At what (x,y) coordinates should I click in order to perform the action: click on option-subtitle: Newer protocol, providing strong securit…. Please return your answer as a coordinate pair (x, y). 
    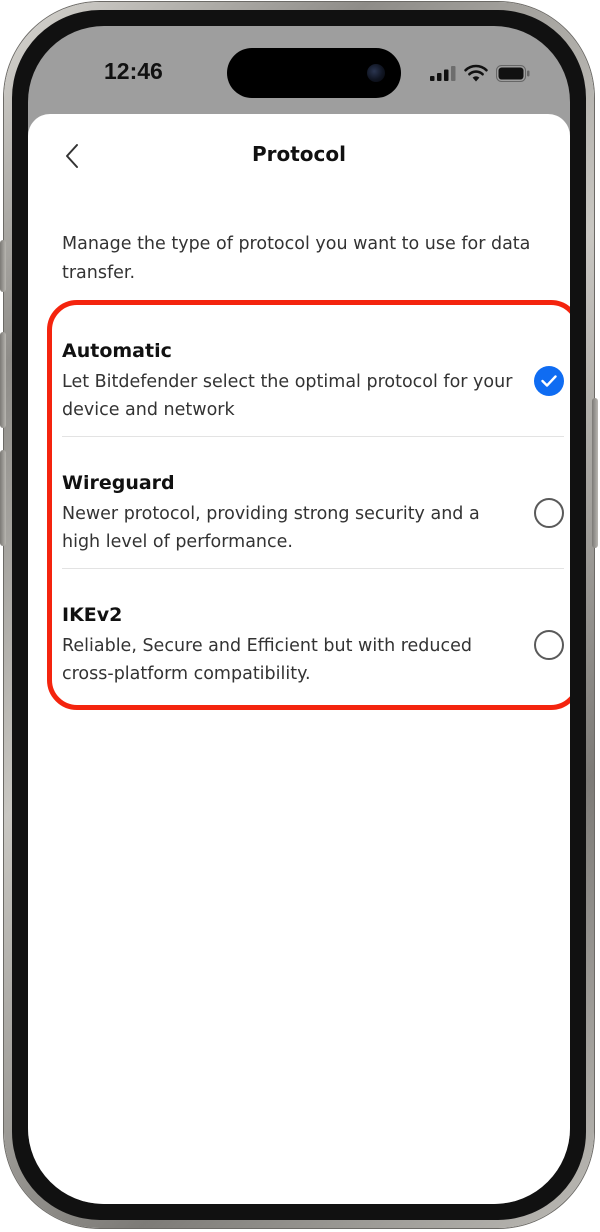
    Looking at the image, I should click on (271, 528).